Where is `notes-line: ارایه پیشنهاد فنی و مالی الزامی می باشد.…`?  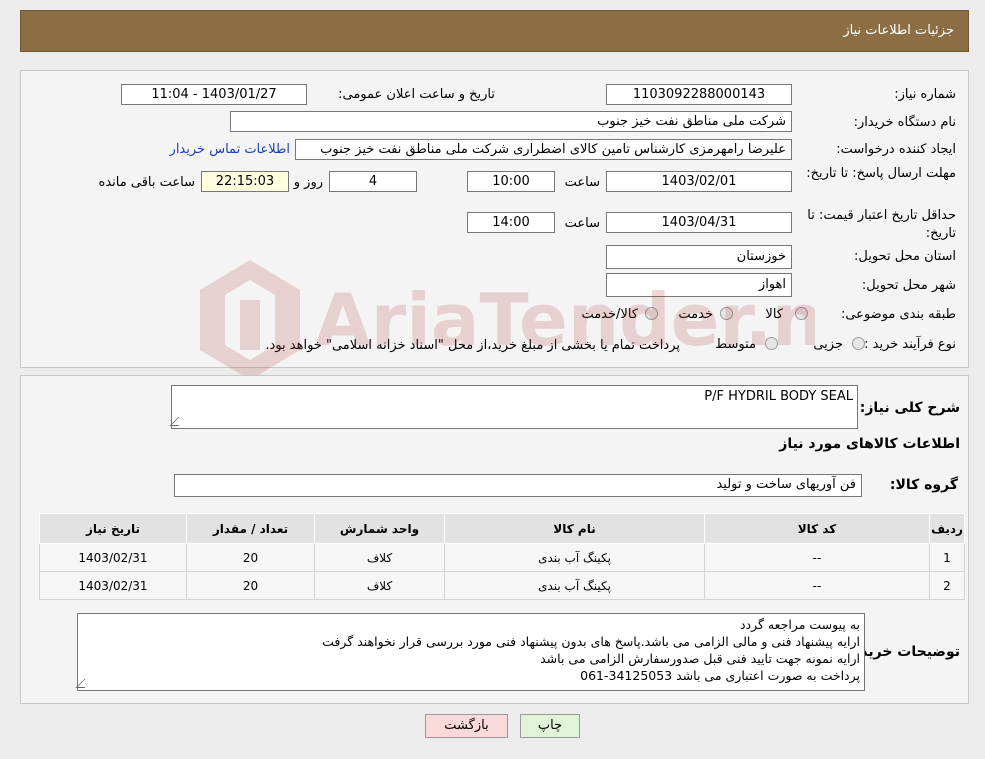 notes-line: ارایه پیشنهاد فنی و مالی الزامی می باشد.… is located at coordinates (591, 641).